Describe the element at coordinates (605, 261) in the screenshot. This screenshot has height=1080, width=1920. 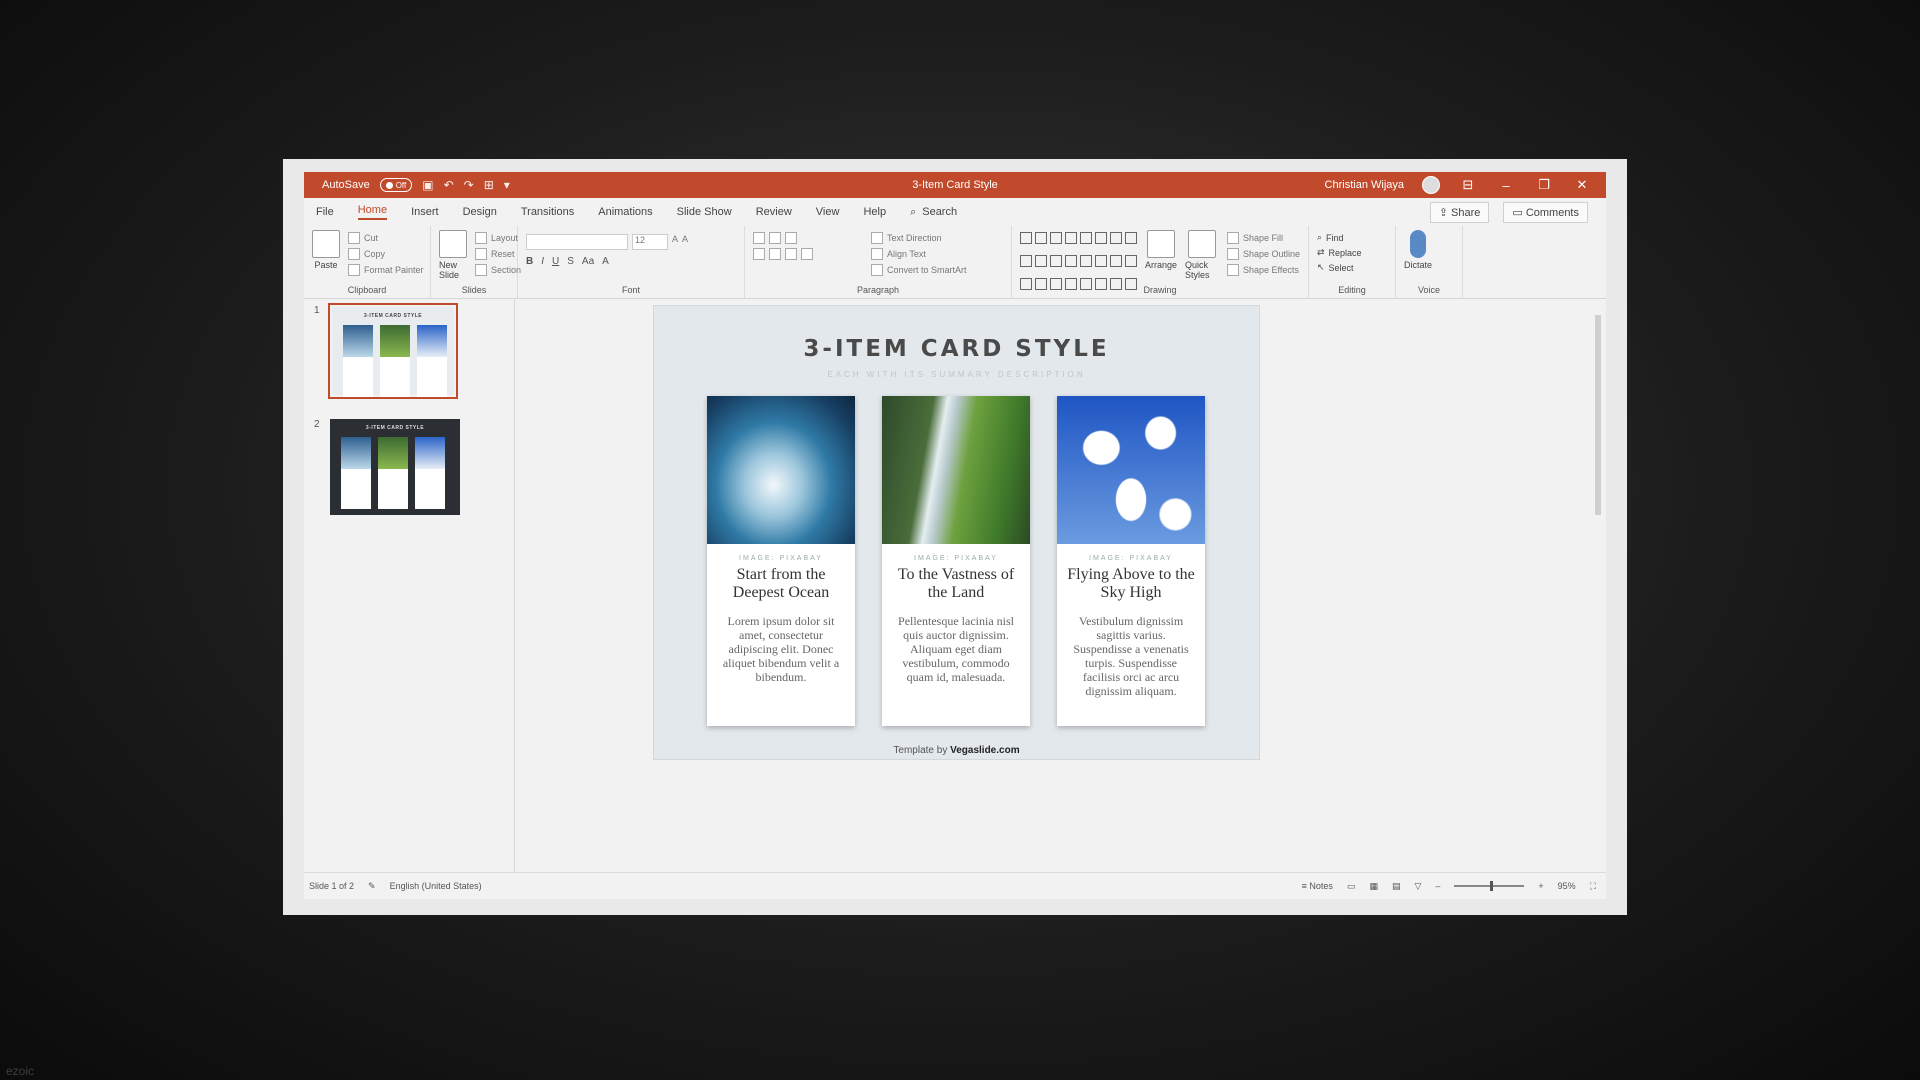
I see `font-color-icon: A` at that location.